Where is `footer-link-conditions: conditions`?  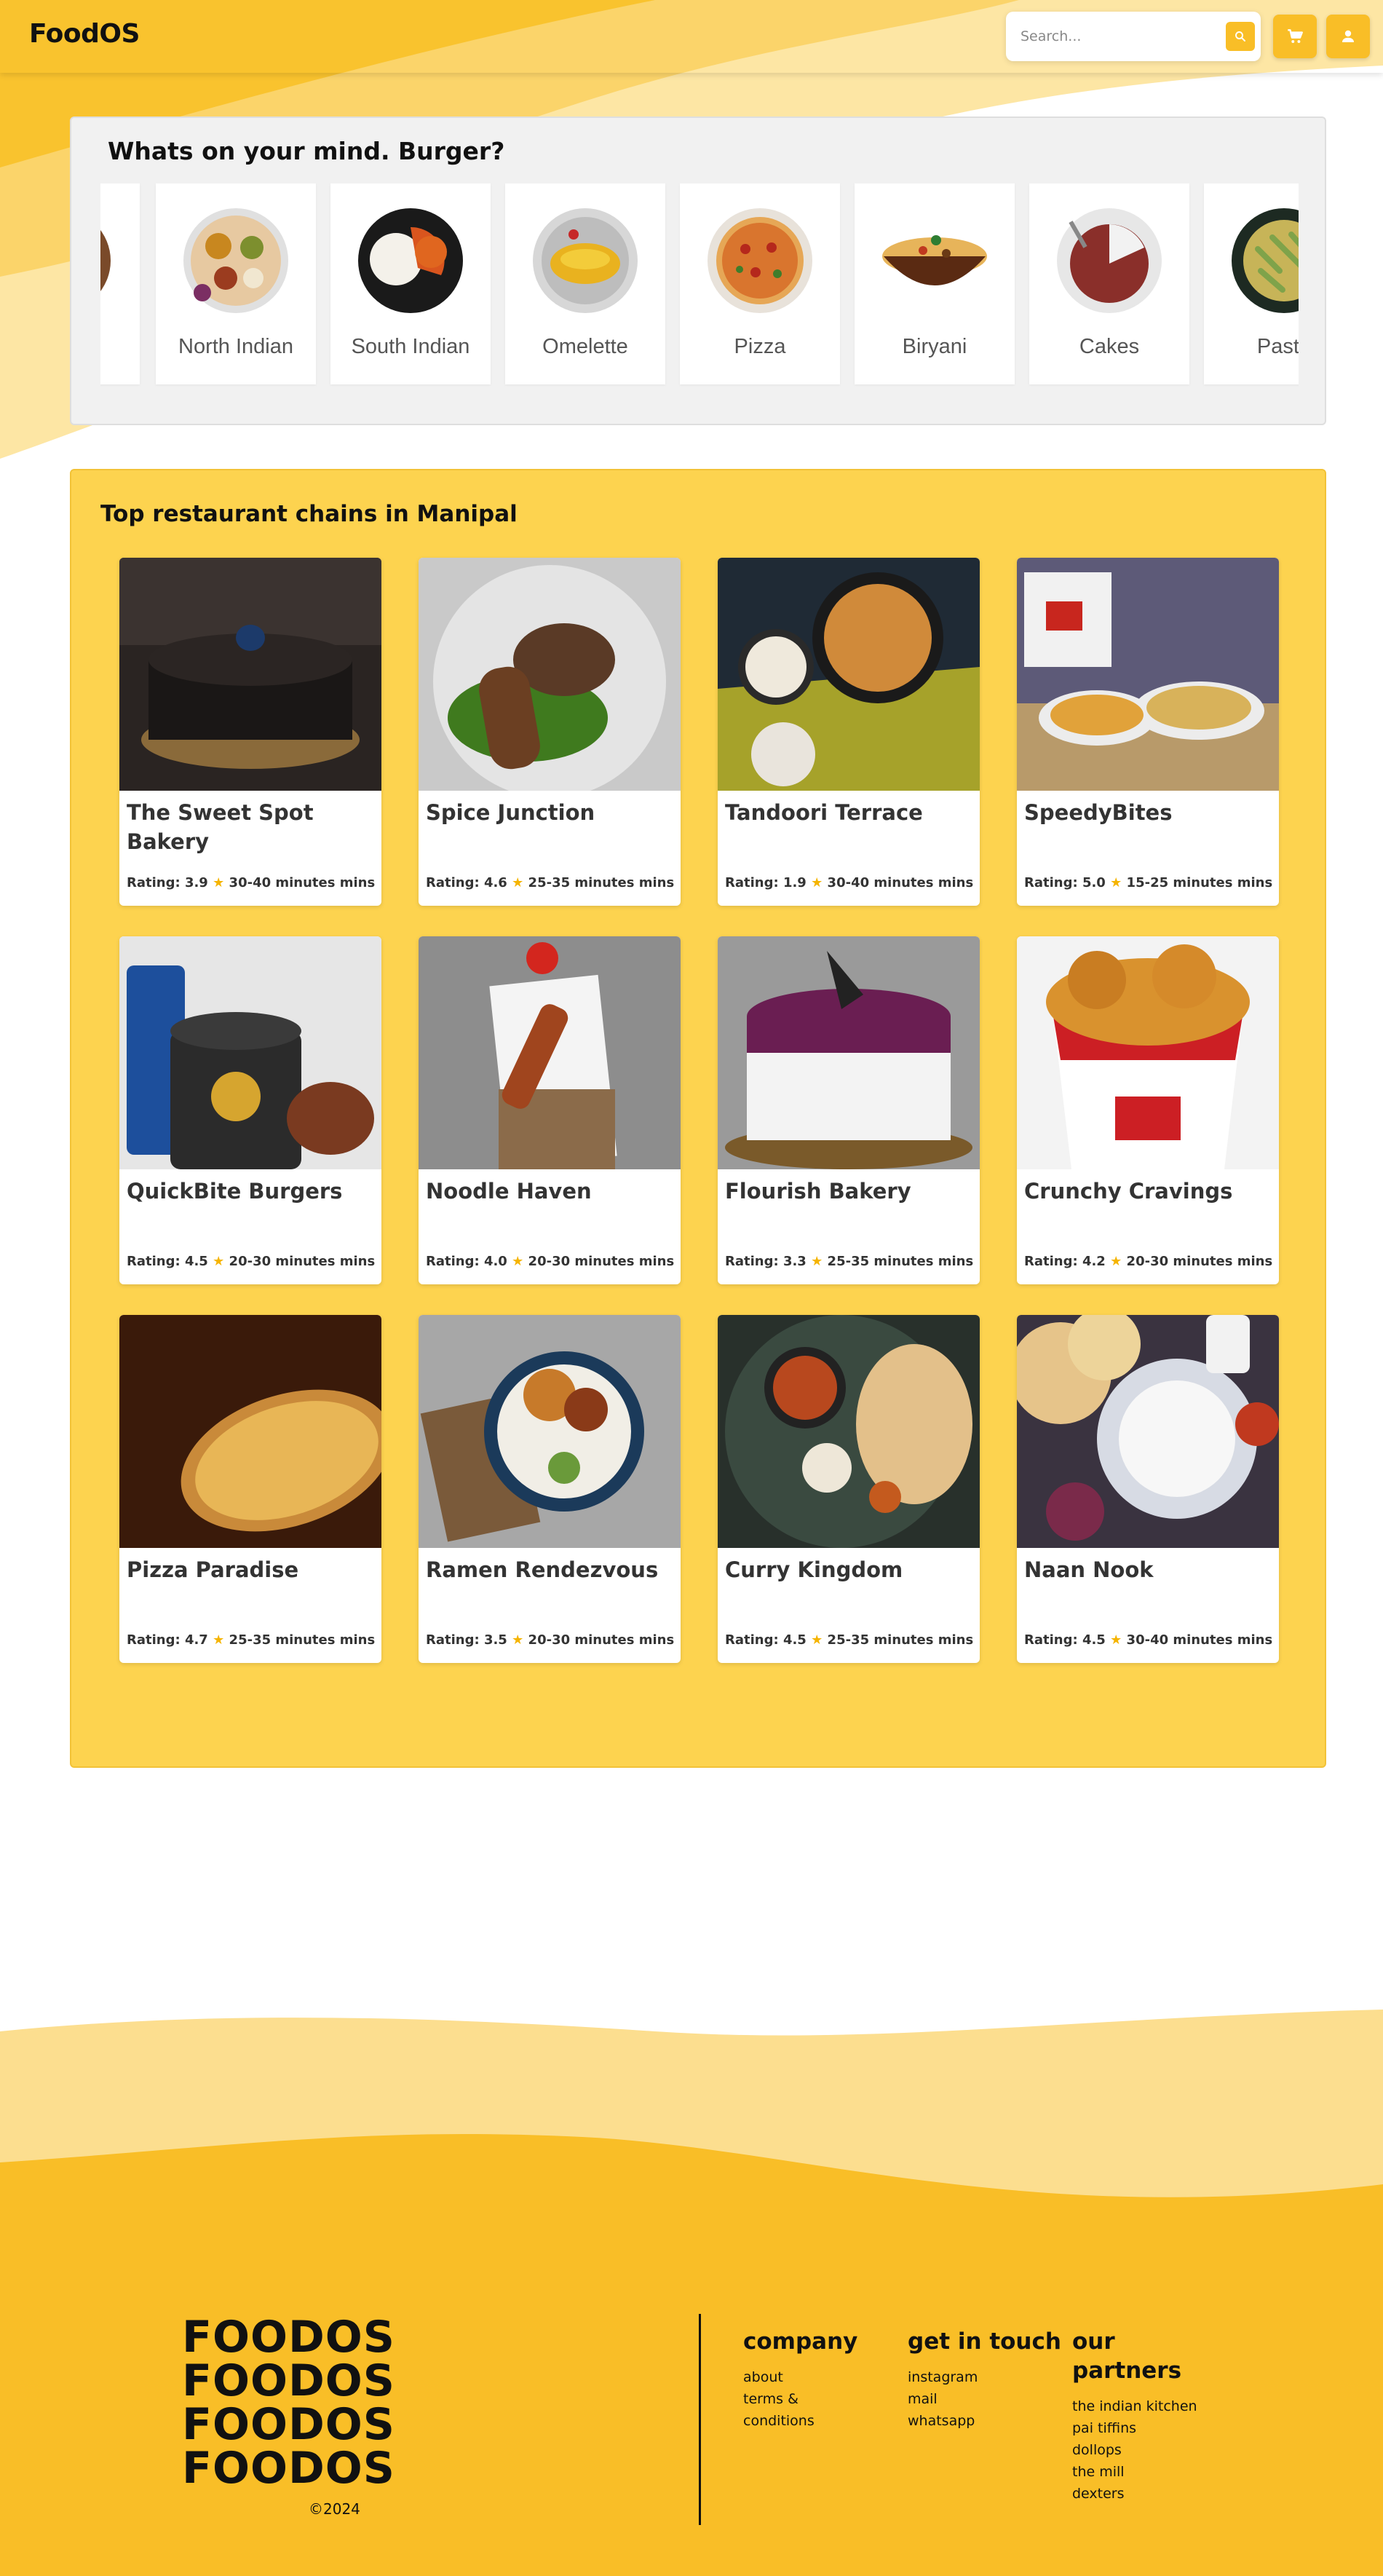
footer-link-conditions: conditions is located at coordinates (800, 2421).